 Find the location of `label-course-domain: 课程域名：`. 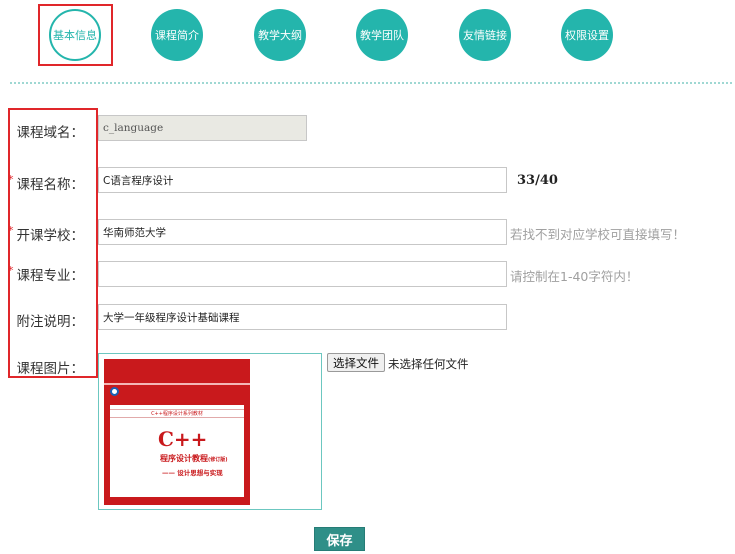

label-course-domain: 课程域名： is located at coordinates (50, 133).